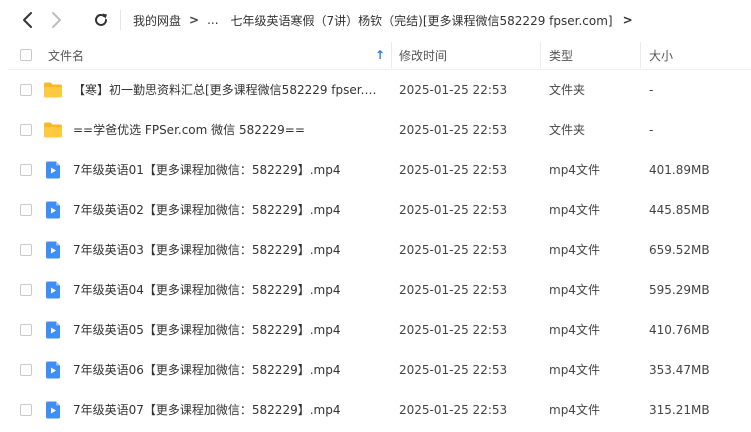 This screenshot has width=751, height=432. I want to click on column-header-date: 修改时间, so click(423, 55).